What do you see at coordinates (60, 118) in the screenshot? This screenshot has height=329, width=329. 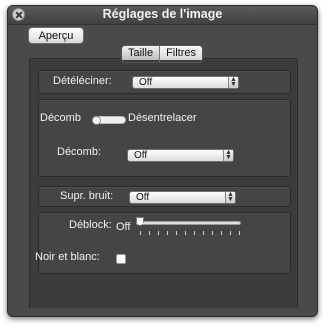 I see `decomb-switch-left-label: Décomb` at bounding box center [60, 118].